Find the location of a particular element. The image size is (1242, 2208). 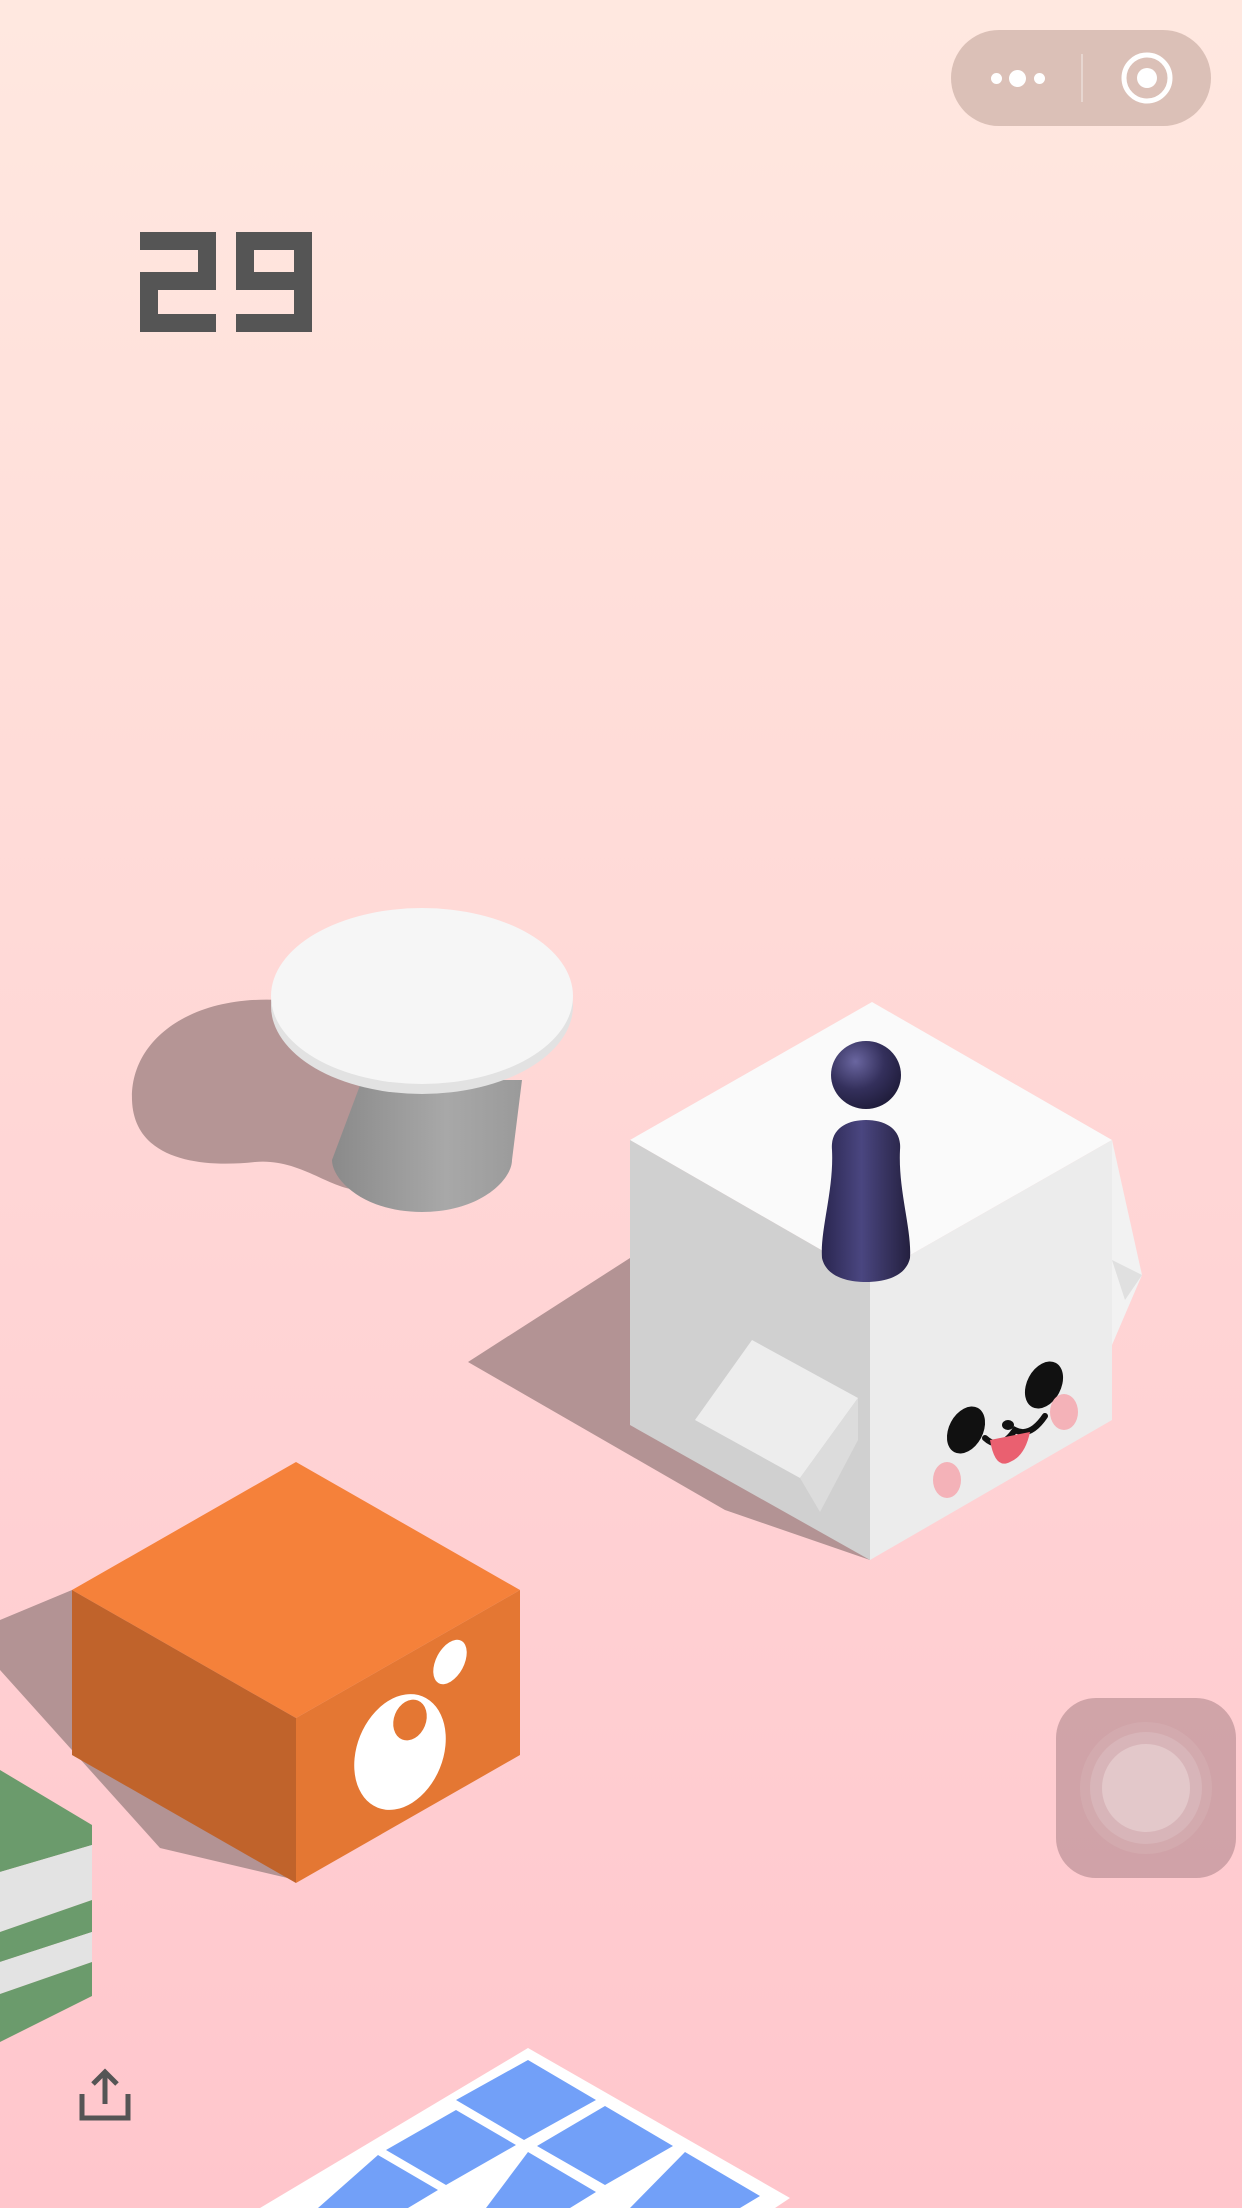

share-icon is located at coordinates (105, 2094).